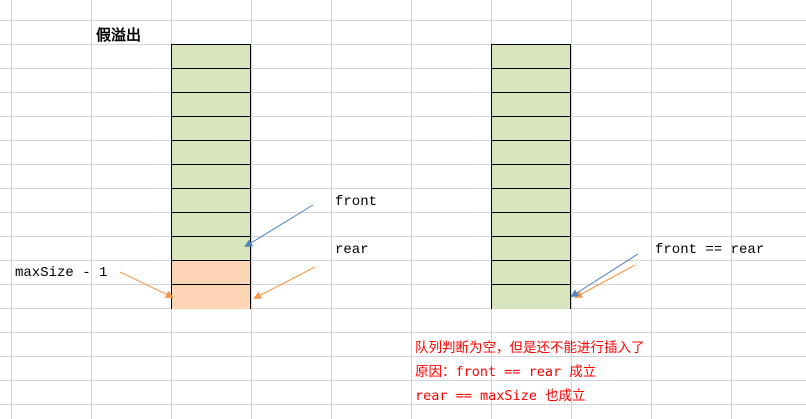 The image size is (806, 419). Describe the element at coordinates (146, 285) in the screenshot. I see `maxsize-arrow` at that location.